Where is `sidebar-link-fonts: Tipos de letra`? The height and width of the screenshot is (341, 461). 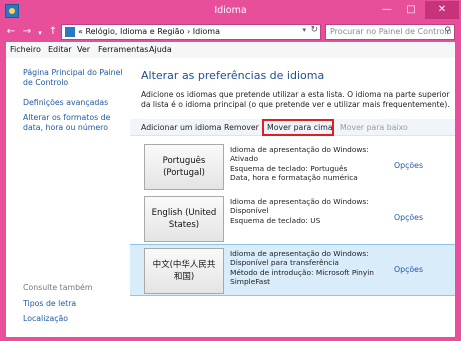 sidebar-link-fonts: Tipos de letra is located at coordinates (77, 304).